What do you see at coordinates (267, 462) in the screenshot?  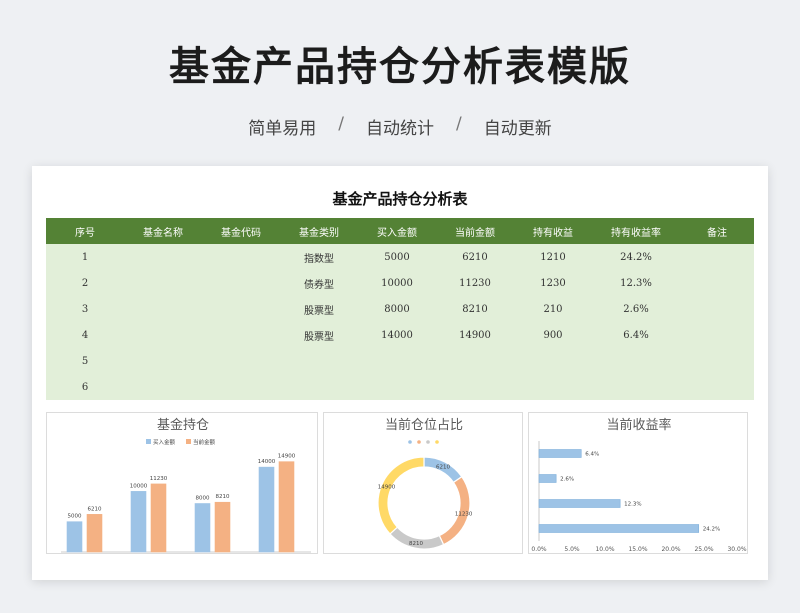 I see `data-label: 14000` at bounding box center [267, 462].